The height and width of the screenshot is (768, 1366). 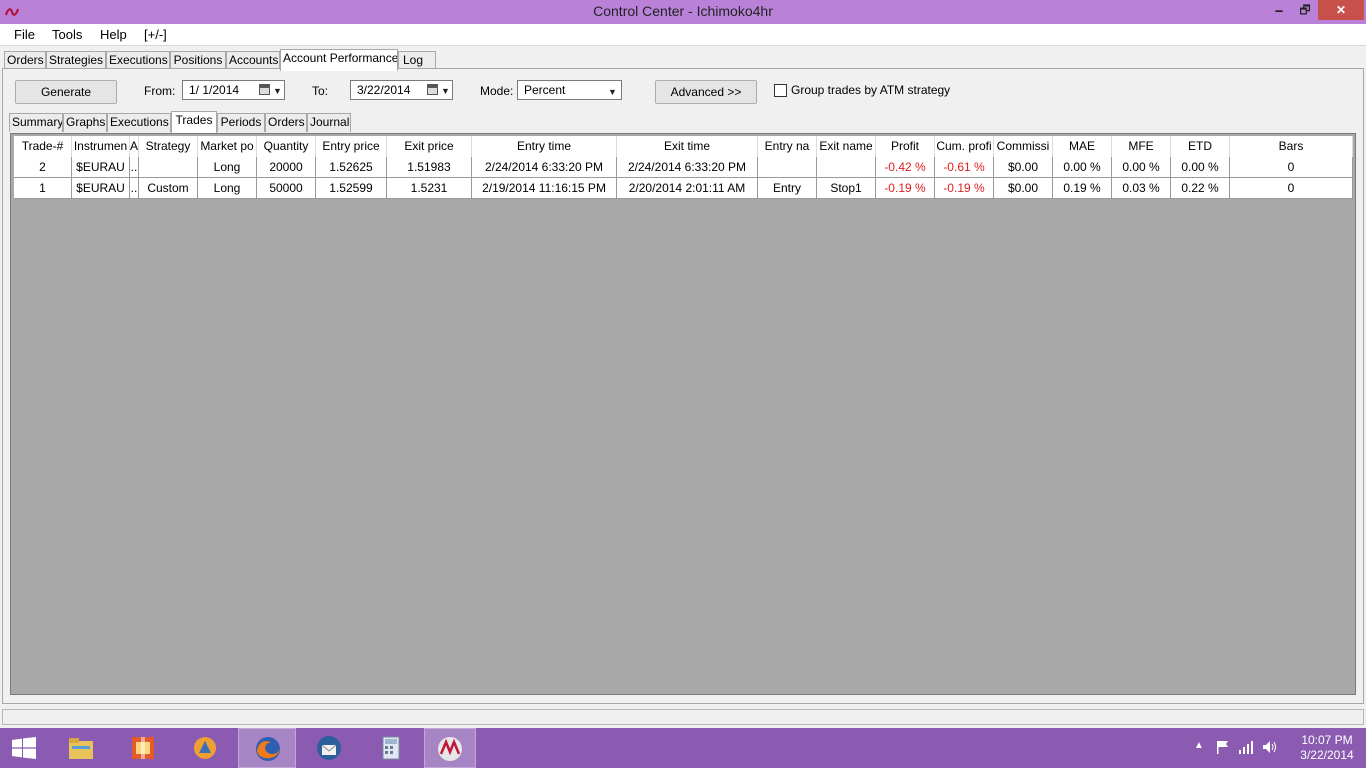 I want to click on folder-icon, so click(x=81, y=748).